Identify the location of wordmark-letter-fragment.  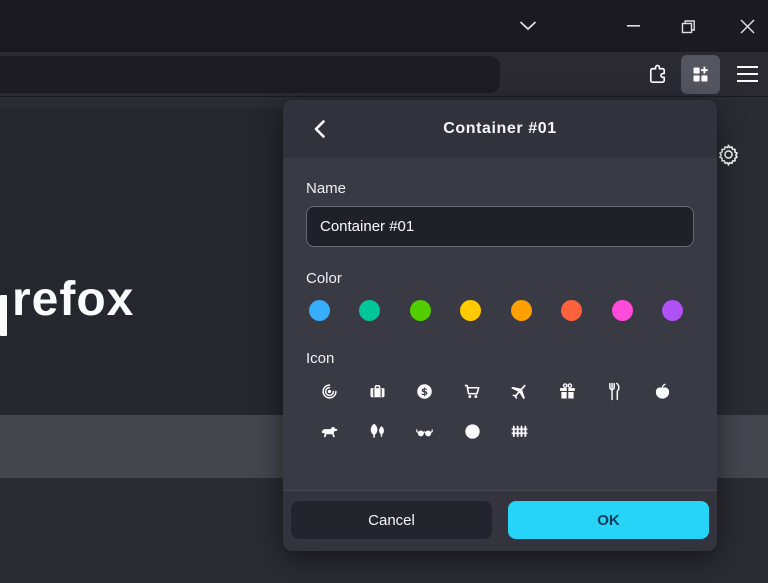
(3, 315).